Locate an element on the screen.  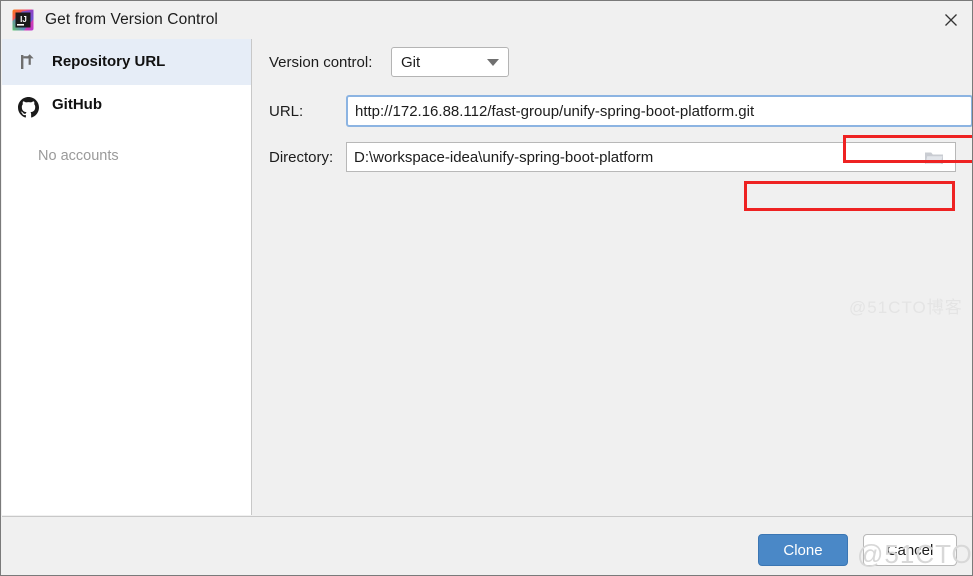
svg-text: IJ is located at coordinates (23, 19).